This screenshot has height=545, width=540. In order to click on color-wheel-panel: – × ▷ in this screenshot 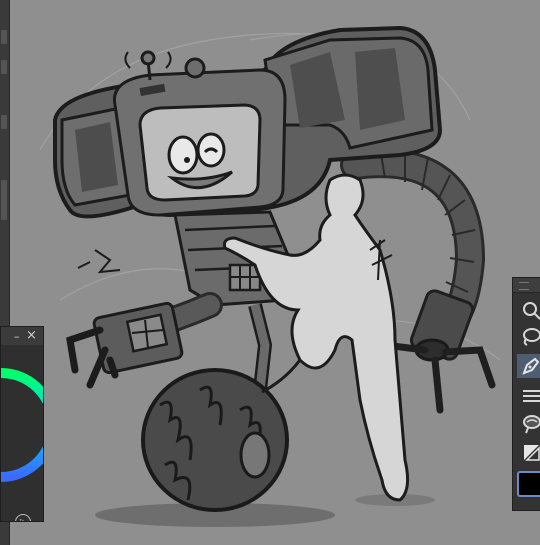, I will do `click(22, 424)`.